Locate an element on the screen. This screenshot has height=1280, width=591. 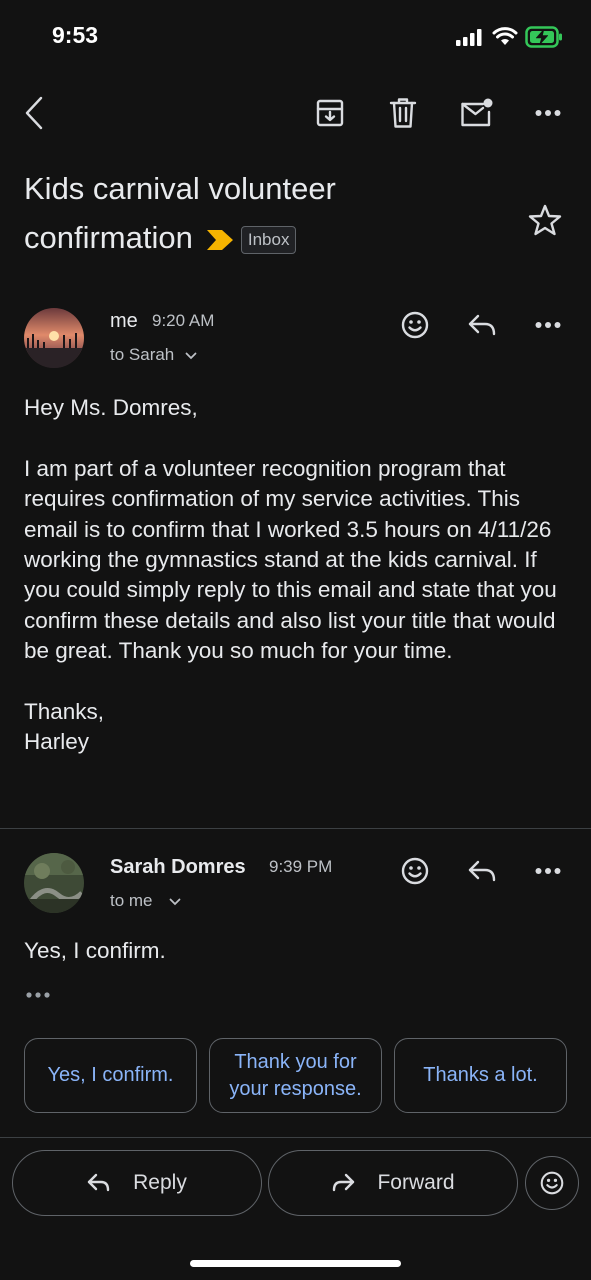
reply-button: Reply is located at coordinates (137, 1183).